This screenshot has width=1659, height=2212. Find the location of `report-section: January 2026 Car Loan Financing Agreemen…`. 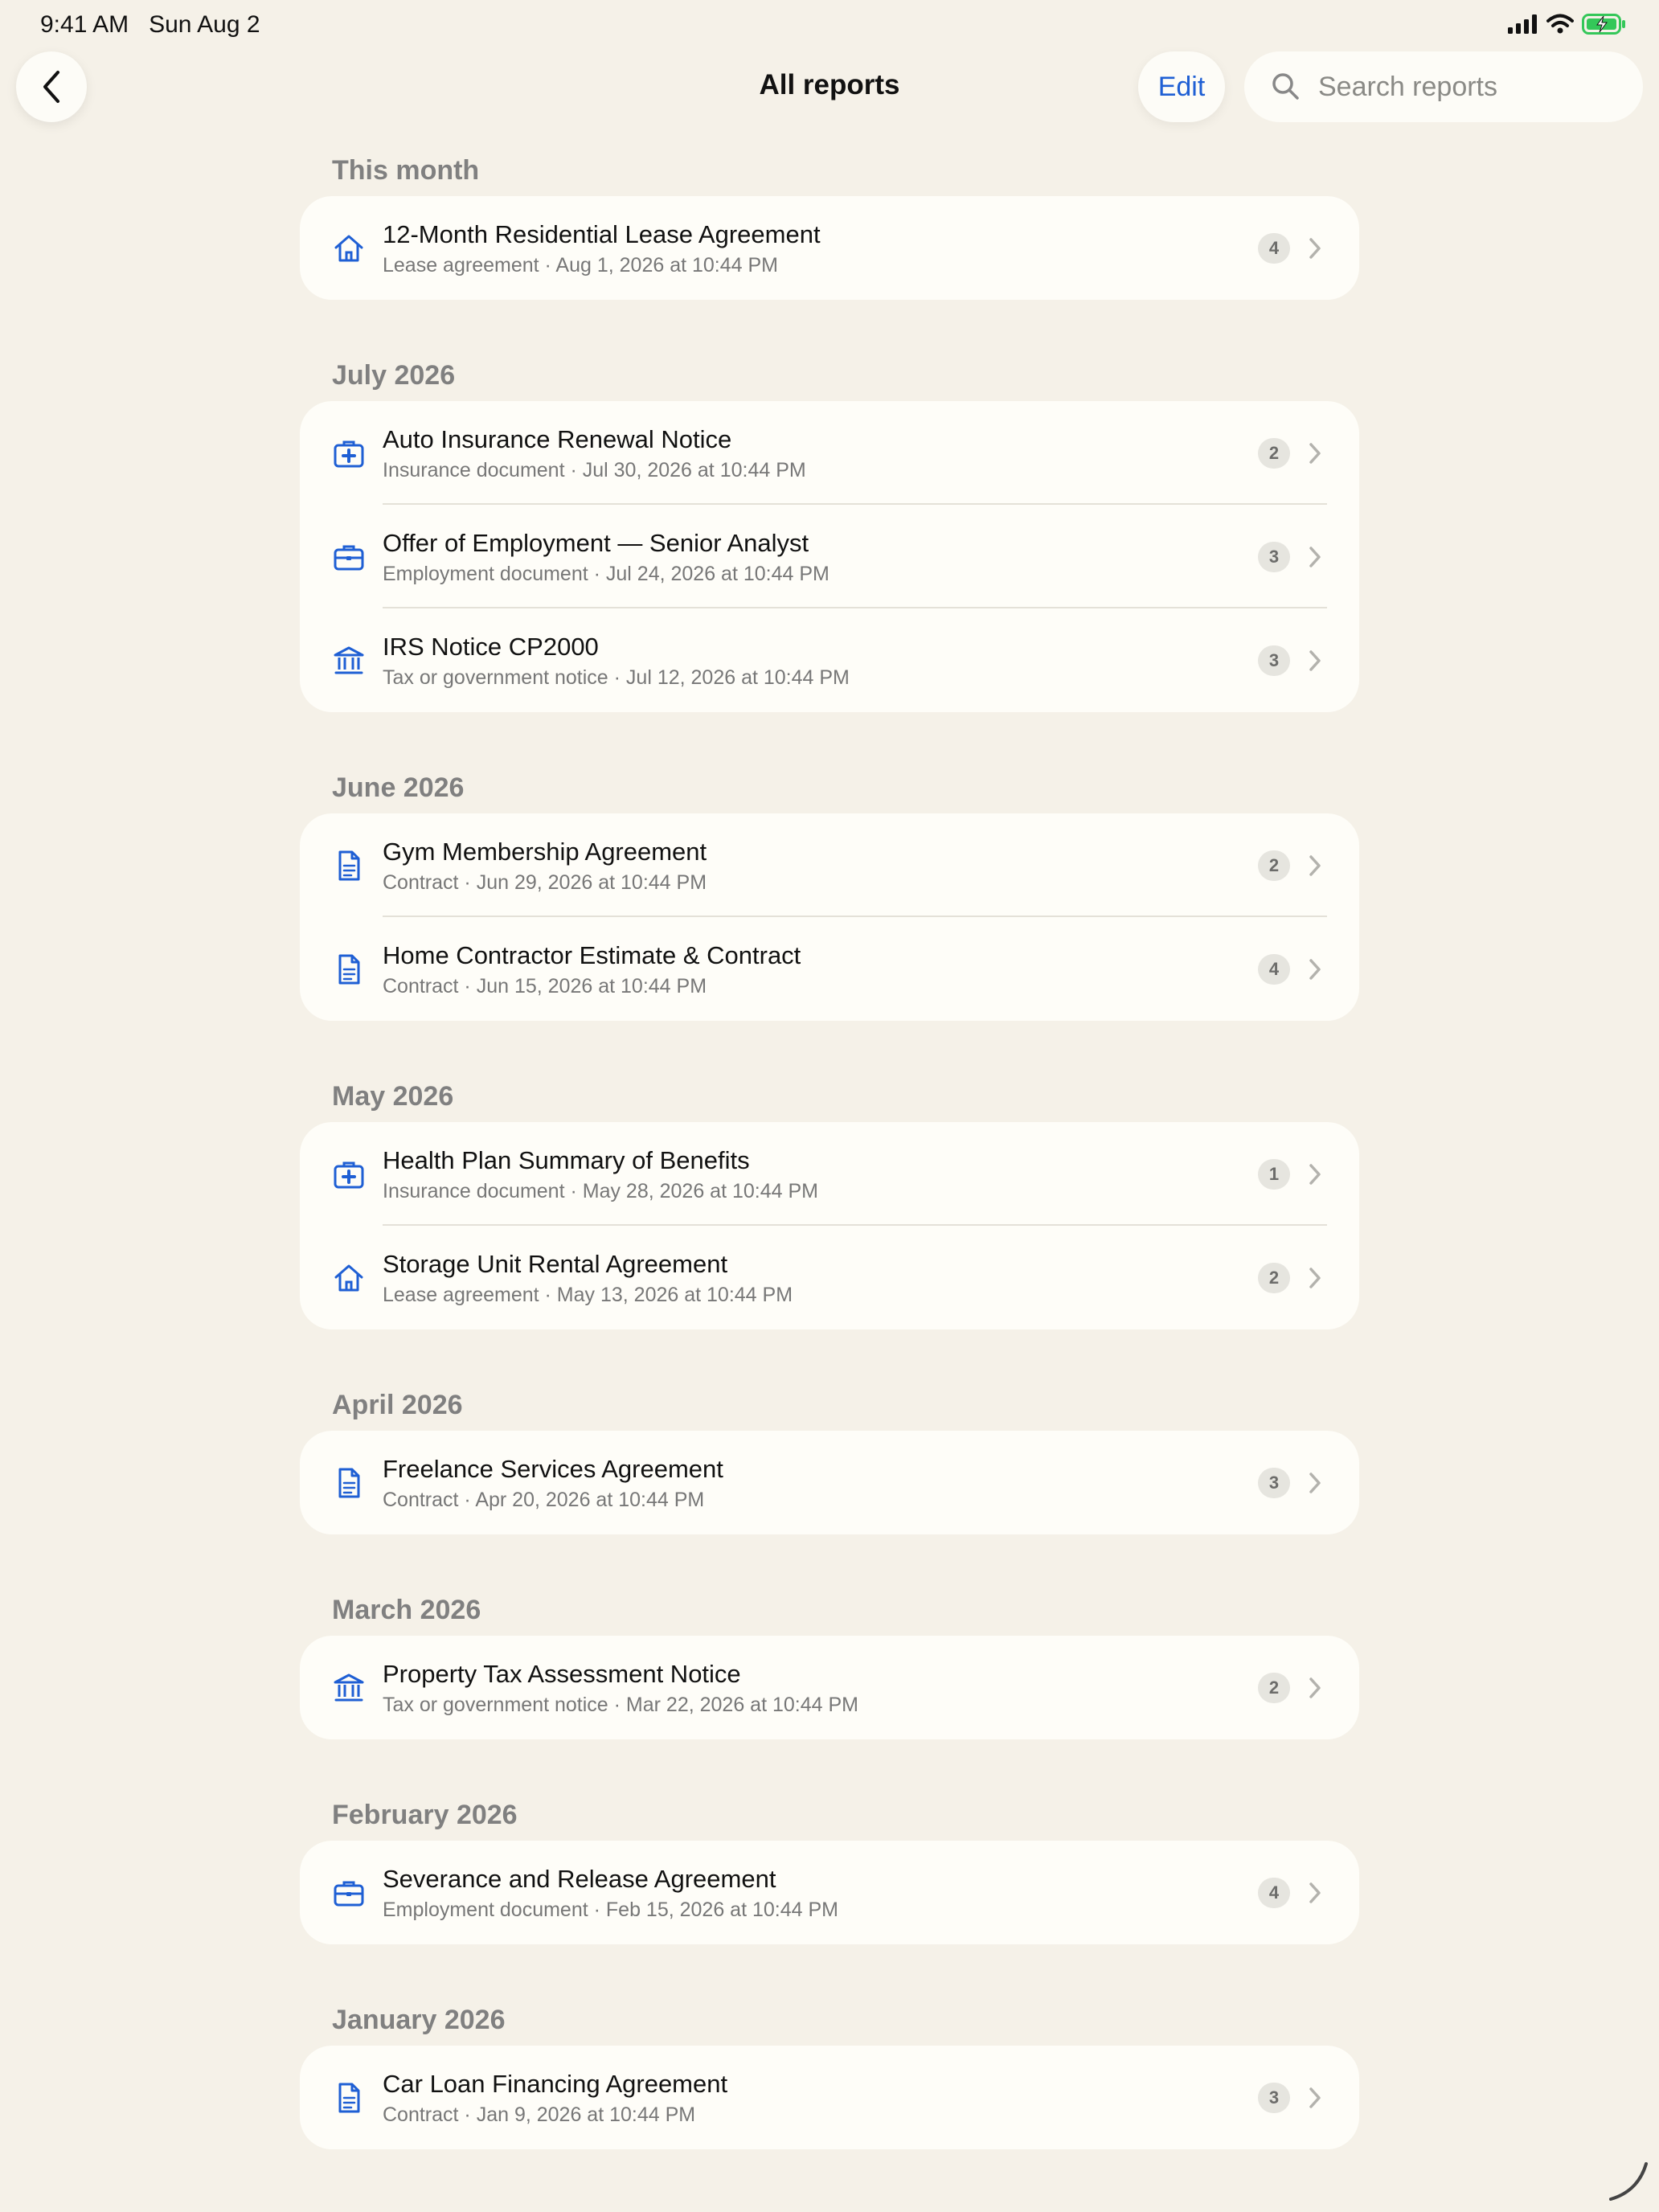

report-section: January 2026 Car Loan Financing Agreemen… is located at coordinates (829, 2067).